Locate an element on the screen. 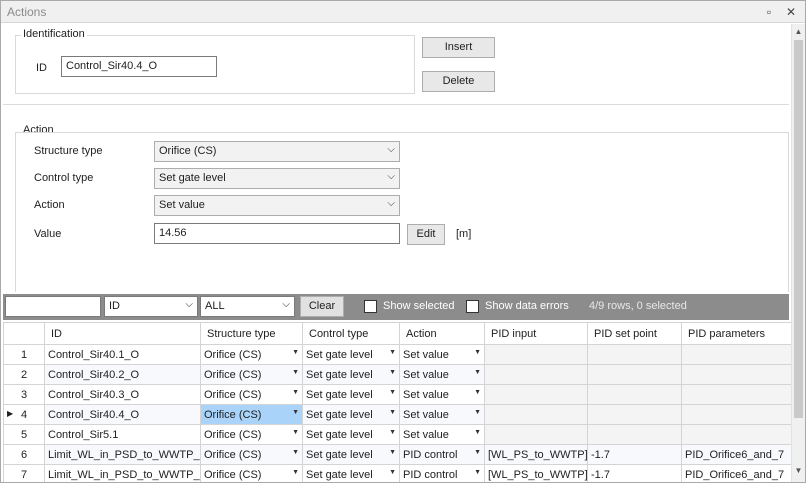  cell-id: Control_Sir40.2_O is located at coordinates (122, 374).